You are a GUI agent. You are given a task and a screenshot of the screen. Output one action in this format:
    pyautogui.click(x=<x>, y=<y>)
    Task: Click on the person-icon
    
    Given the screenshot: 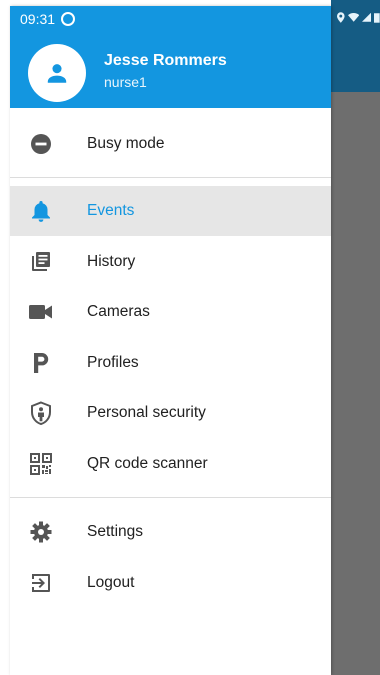 What is the action you would take?
    pyautogui.click(x=57, y=73)
    